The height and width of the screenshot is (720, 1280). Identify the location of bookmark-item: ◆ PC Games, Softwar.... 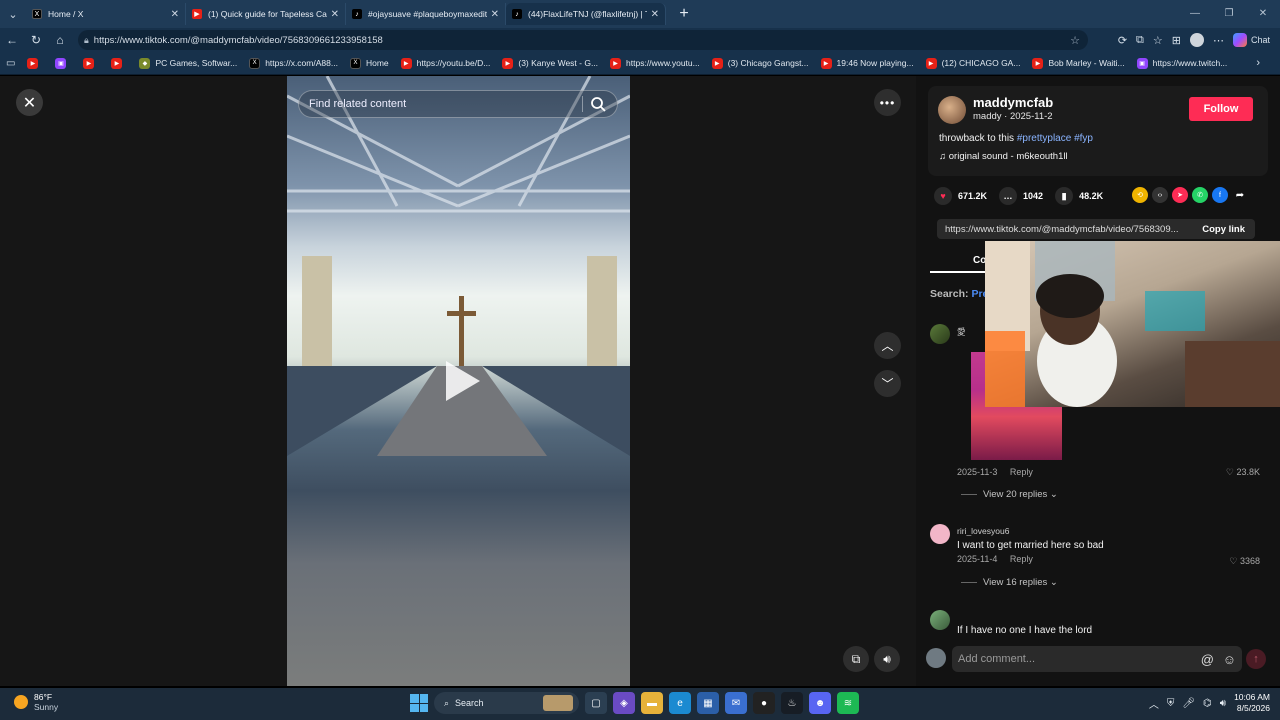
(188, 63).